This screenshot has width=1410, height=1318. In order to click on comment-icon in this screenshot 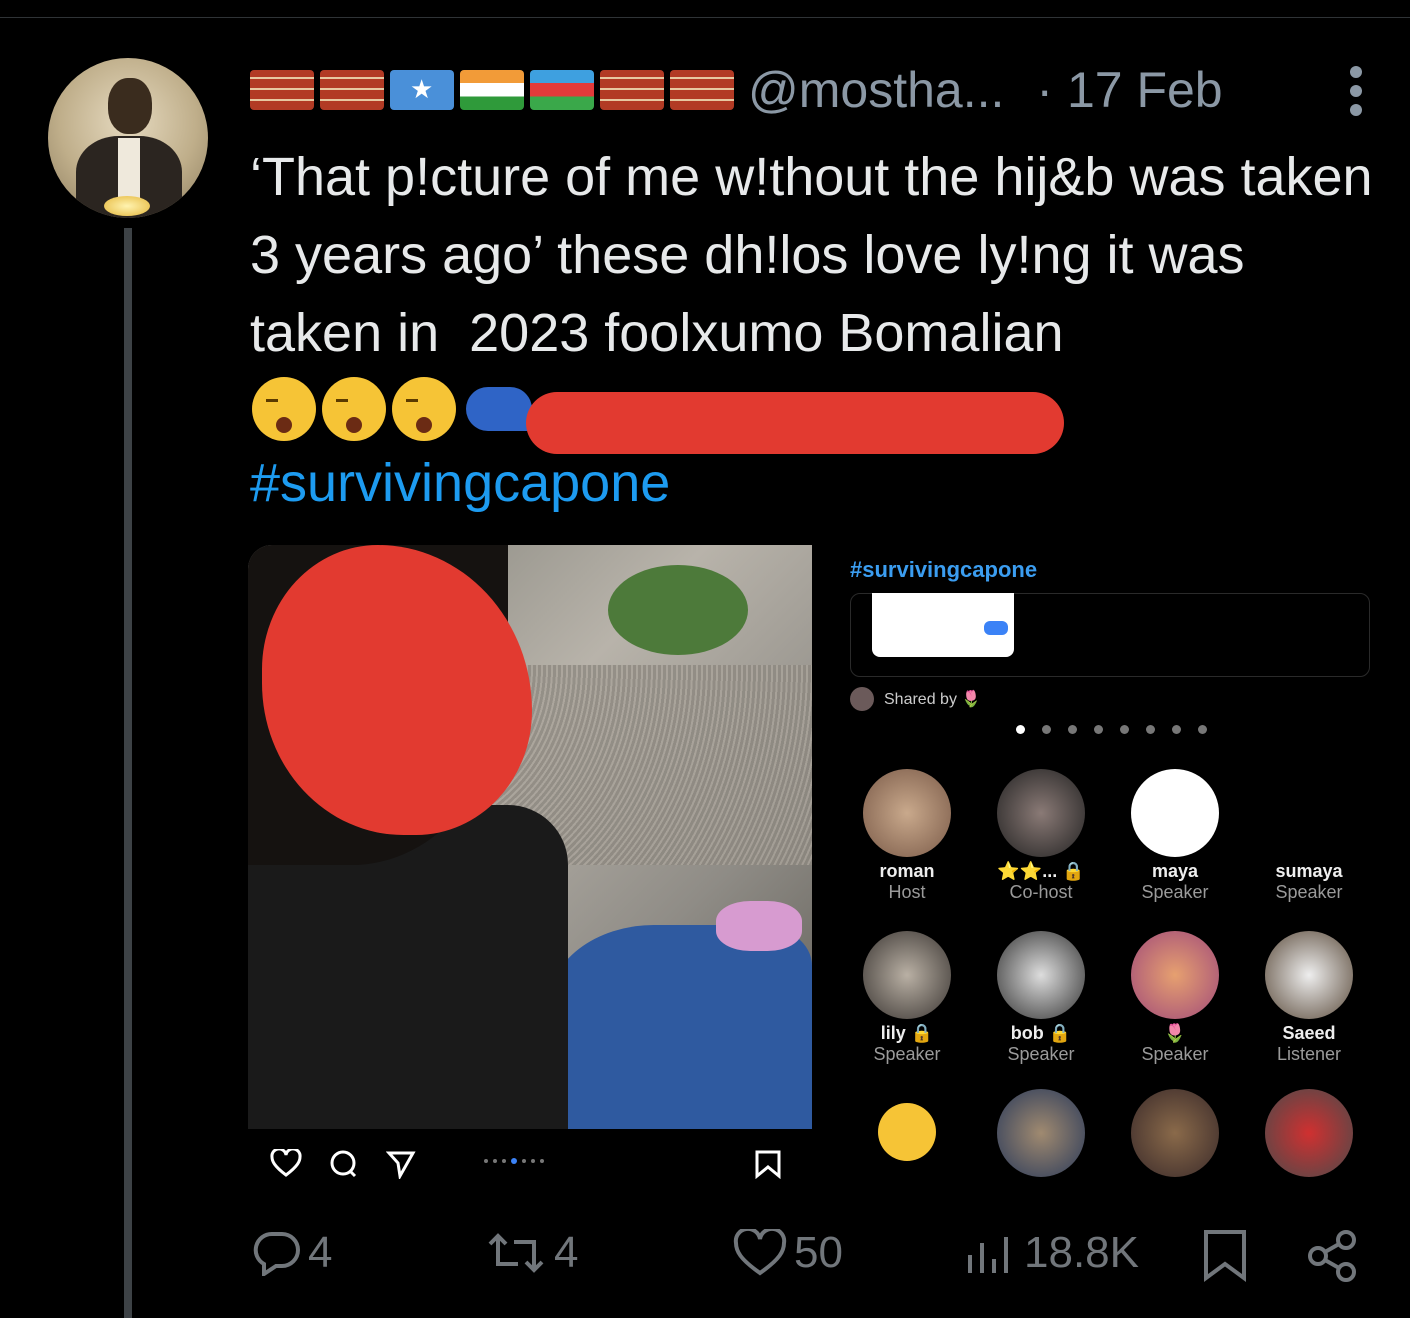, I will do `click(343, 1164)`.